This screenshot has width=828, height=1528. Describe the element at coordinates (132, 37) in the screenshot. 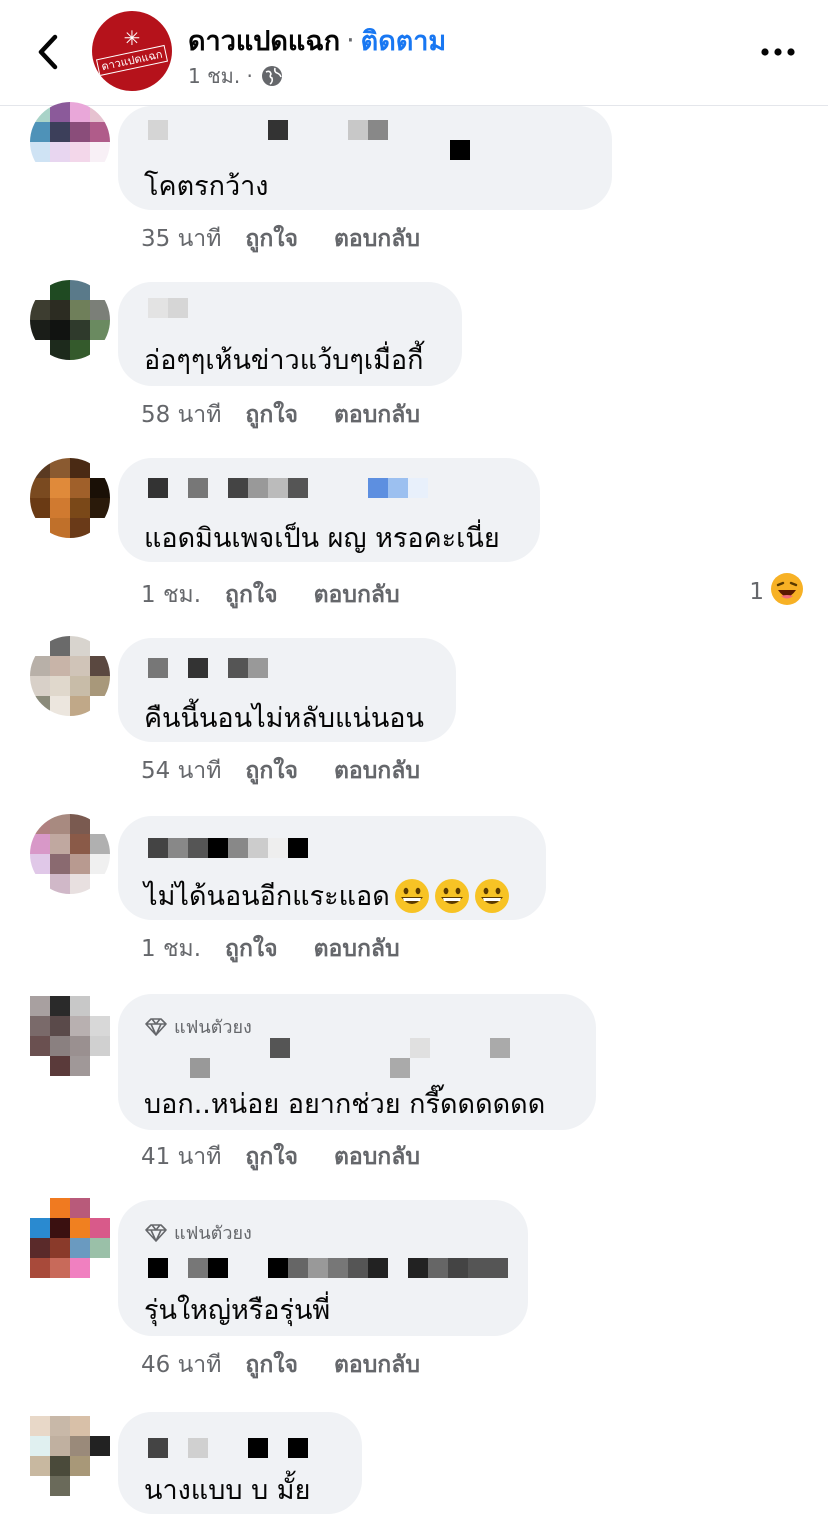

I see `star-icon: ✳` at that location.